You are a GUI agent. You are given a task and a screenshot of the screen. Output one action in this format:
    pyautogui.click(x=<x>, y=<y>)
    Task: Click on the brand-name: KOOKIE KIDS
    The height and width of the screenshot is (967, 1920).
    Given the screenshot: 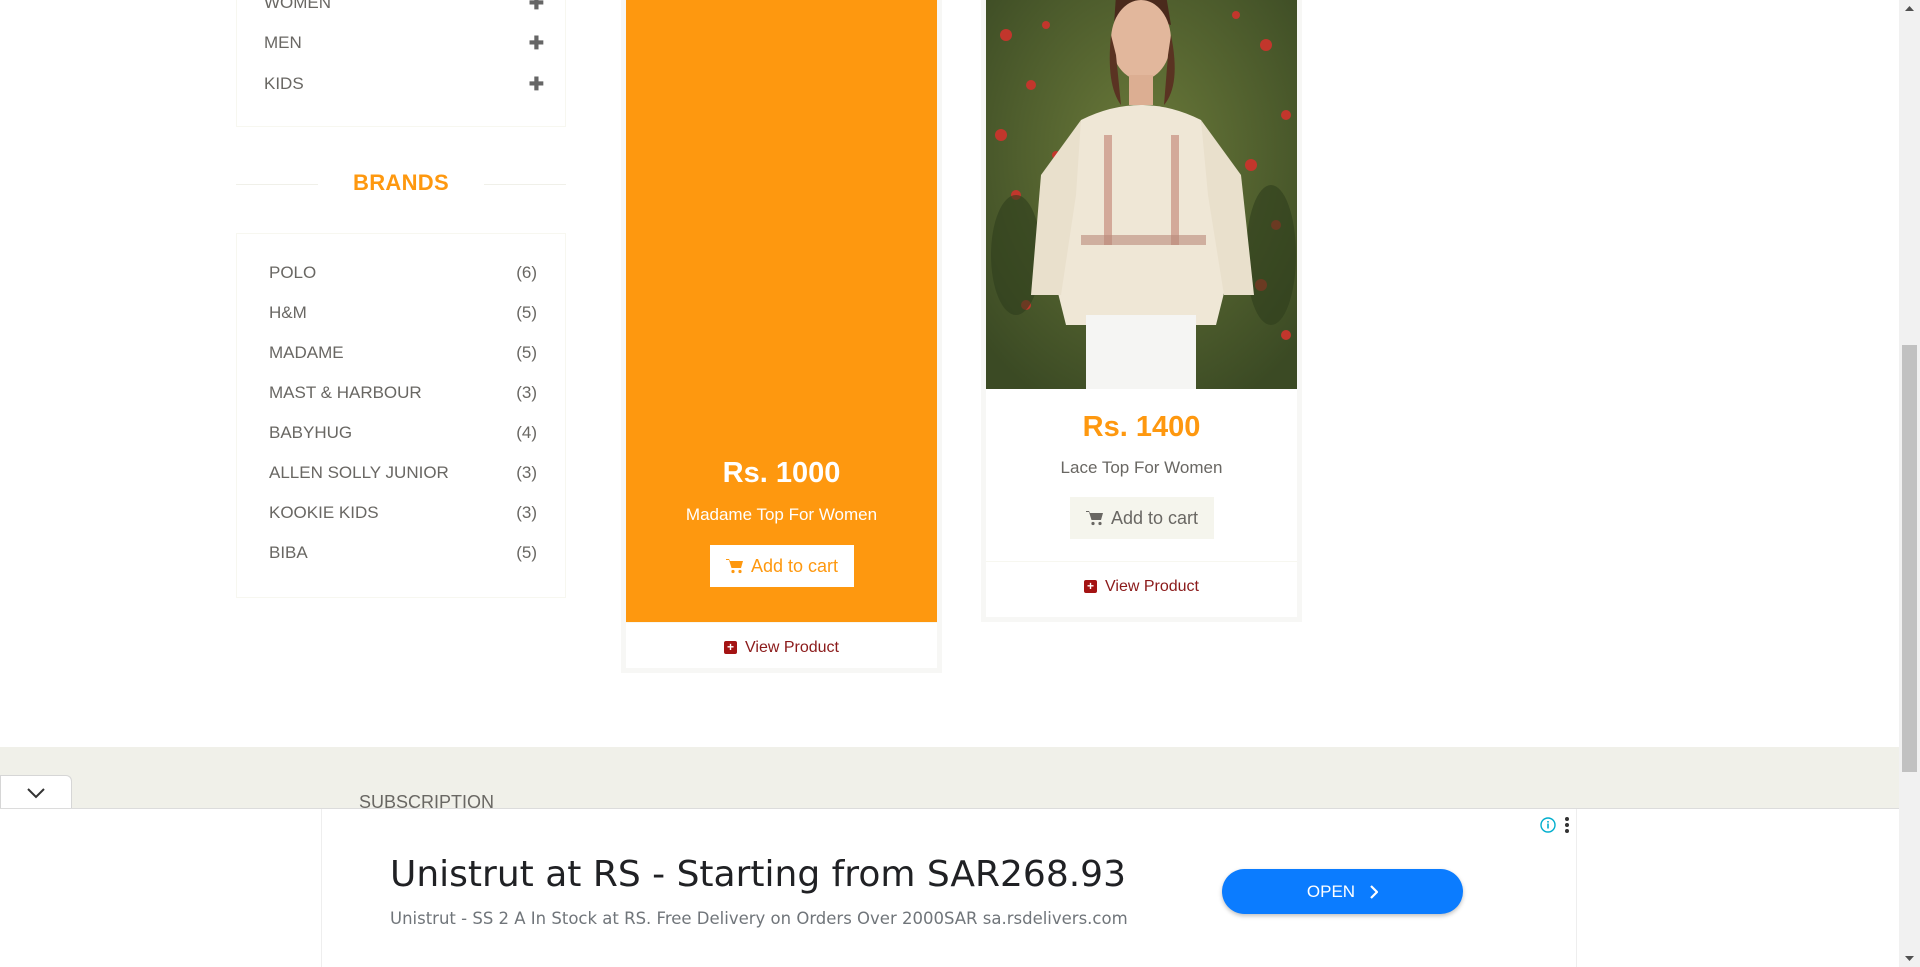 What is the action you would take?
    pyautogui.click(x=324, y=512)
    